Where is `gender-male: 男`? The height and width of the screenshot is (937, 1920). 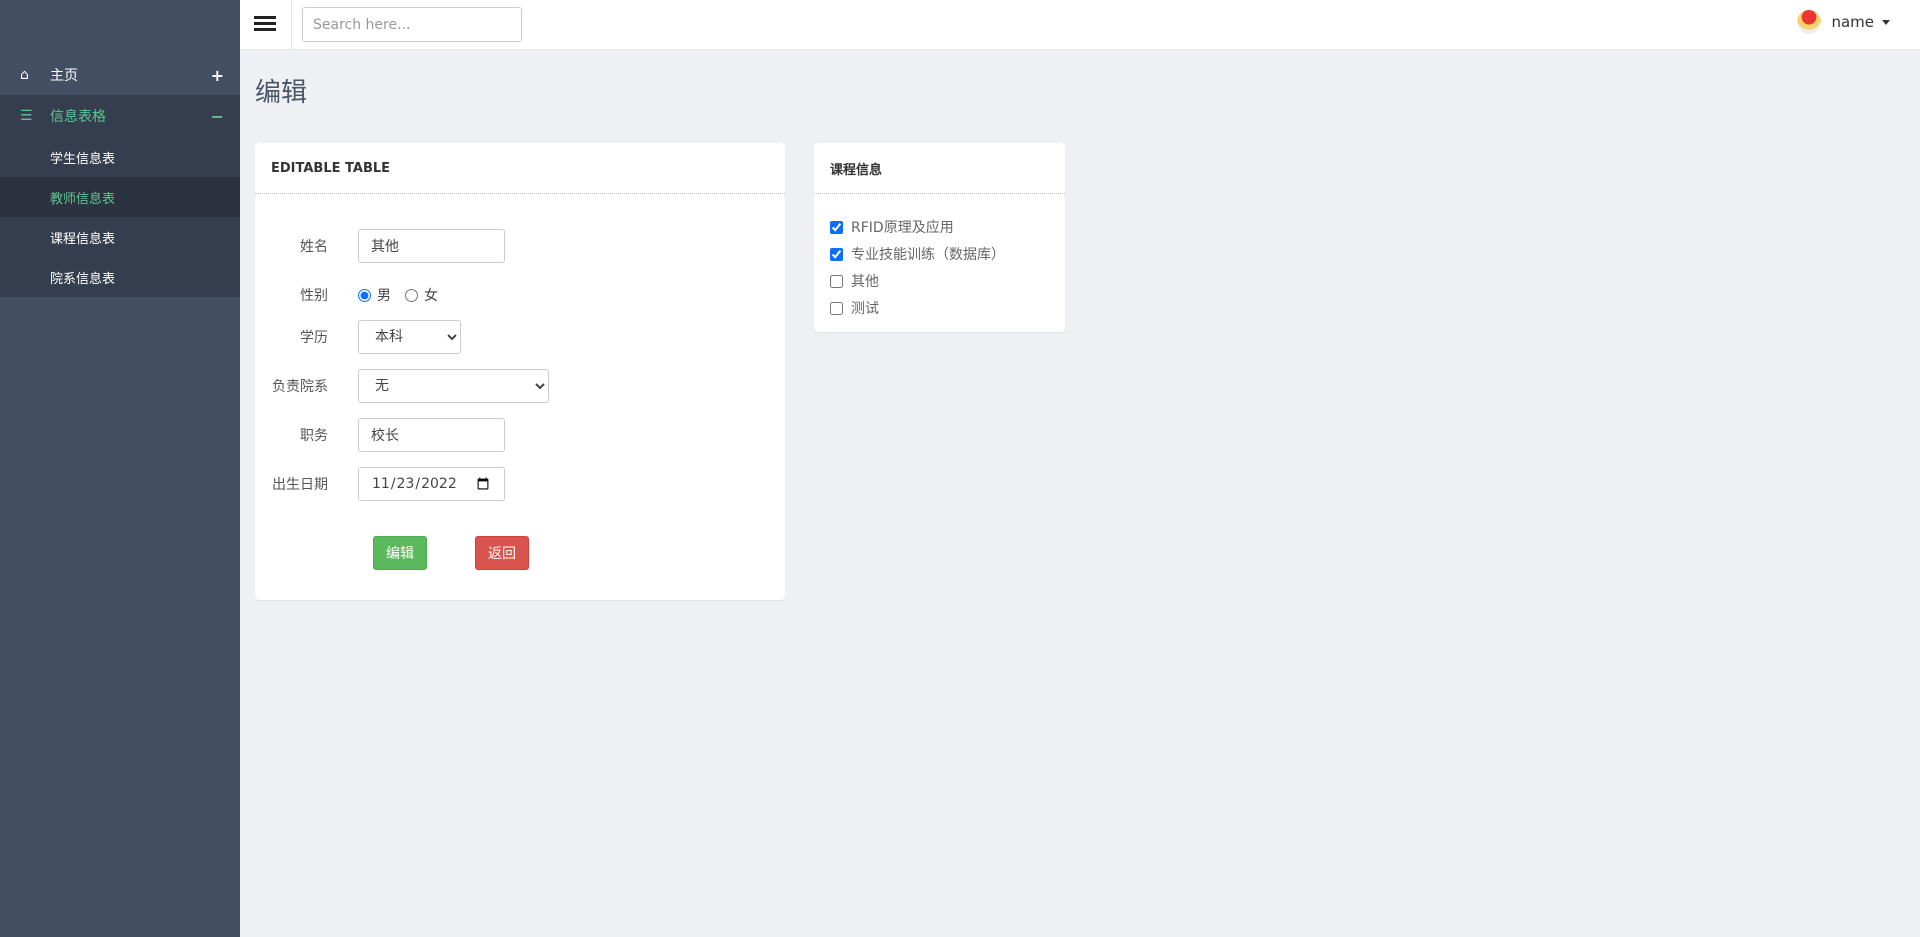 gender-male: 男 is located at coordinates (374, 295).